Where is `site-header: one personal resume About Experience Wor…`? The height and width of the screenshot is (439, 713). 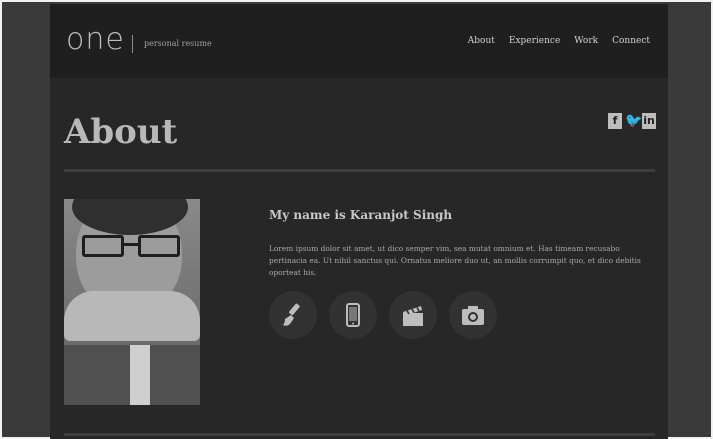 site-header: one personal resume About Experience Wor… is located at coordinates (359, 41).